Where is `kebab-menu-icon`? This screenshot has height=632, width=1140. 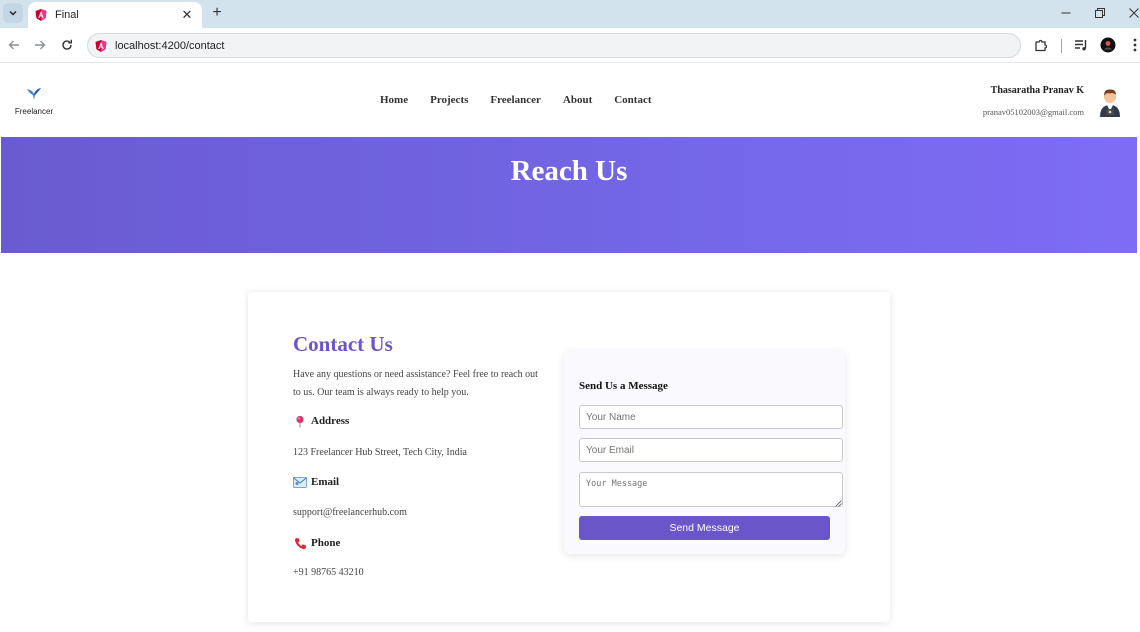
kebab-menu-icon is located at coordinates (1135, 45).